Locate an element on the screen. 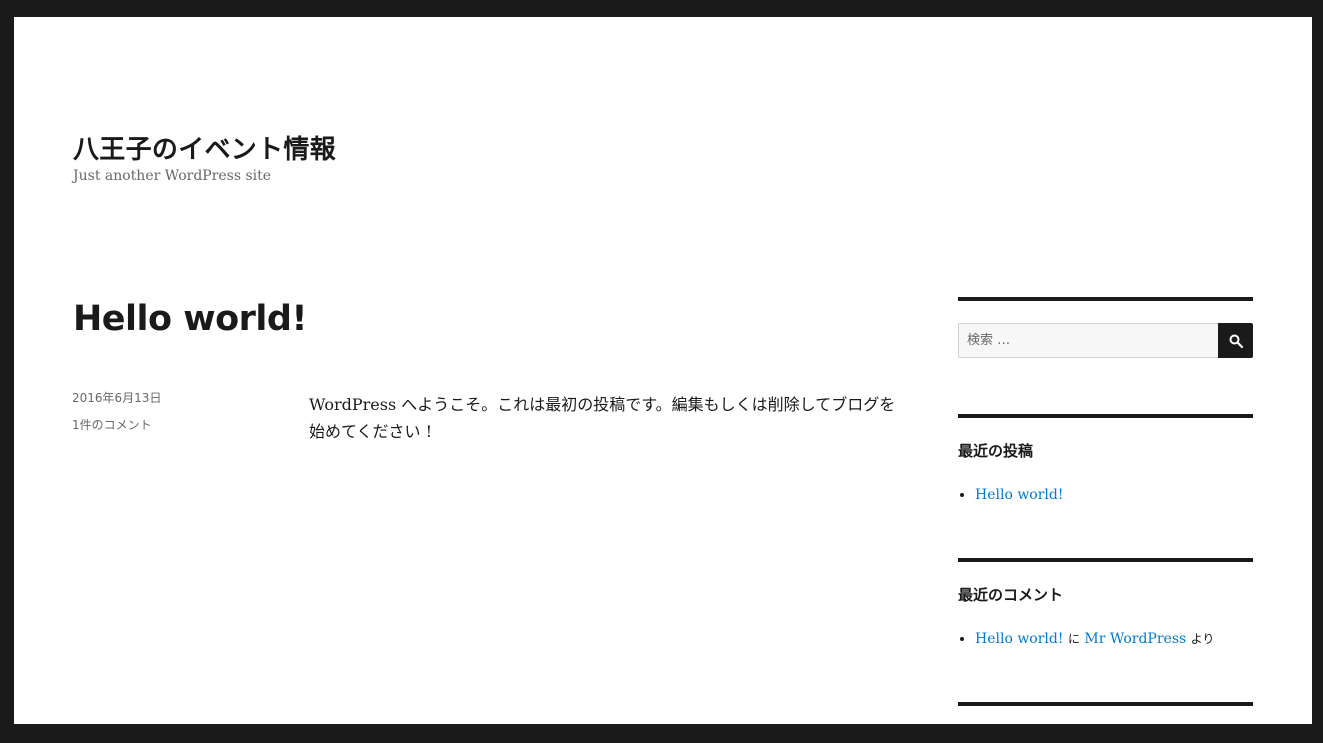 The image size is (1323, 743). post-comments-link: 1件のコメント is located at coordinates (116, 425).